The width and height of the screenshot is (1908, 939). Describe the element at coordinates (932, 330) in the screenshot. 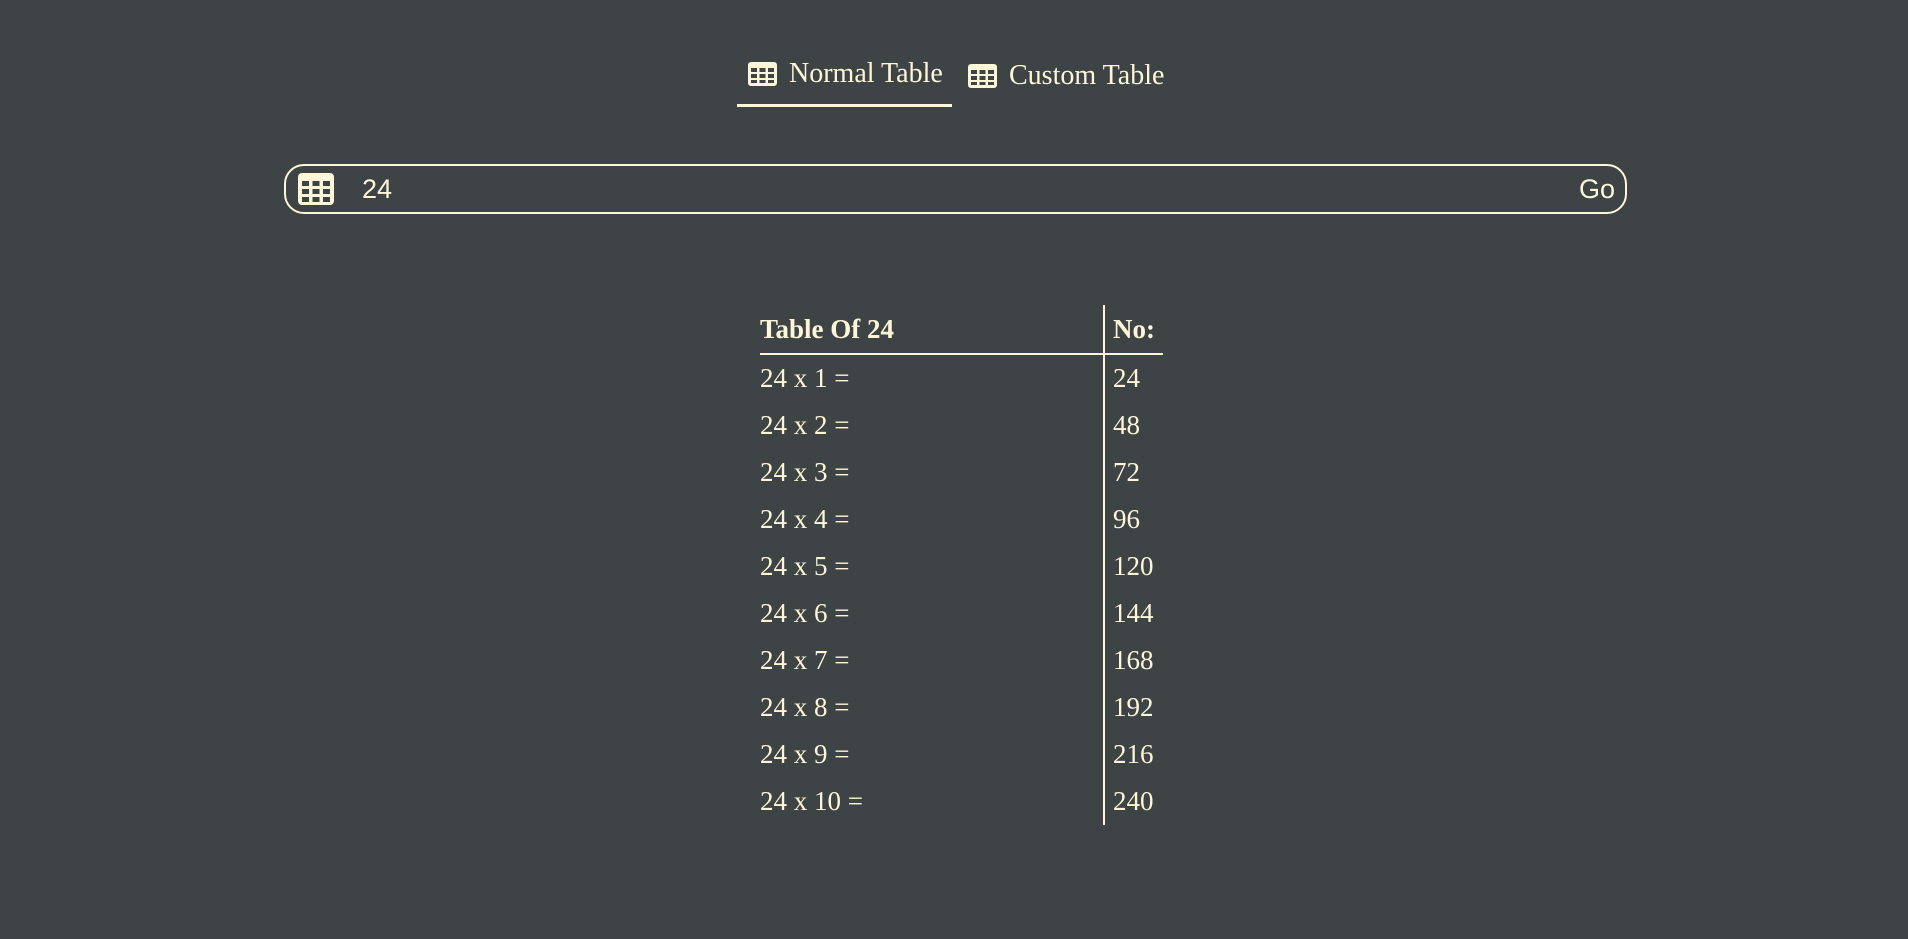

I see `header-expression: Table Of 24` at that location.